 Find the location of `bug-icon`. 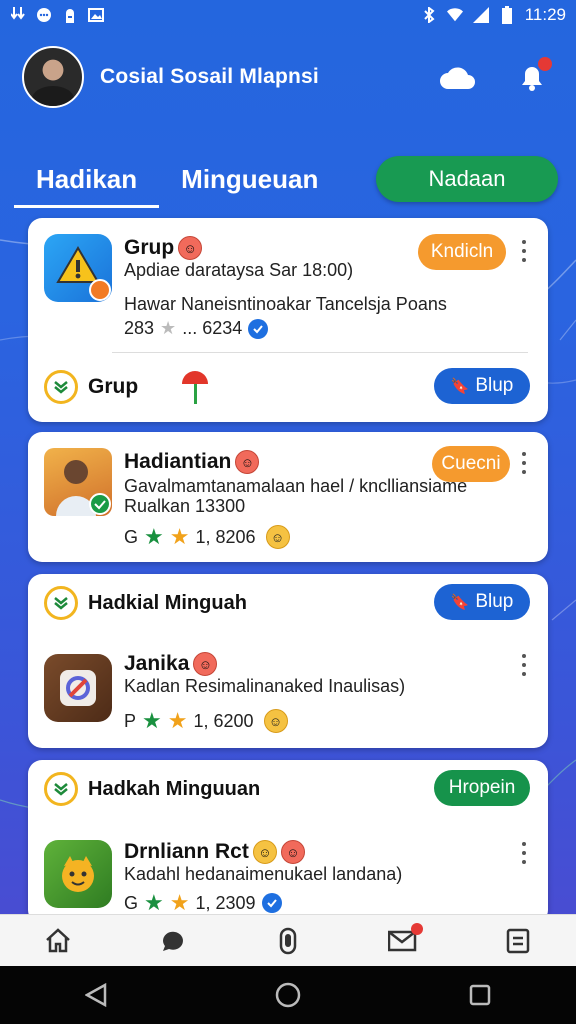

bug-icon is located at coordinates (70, 15).